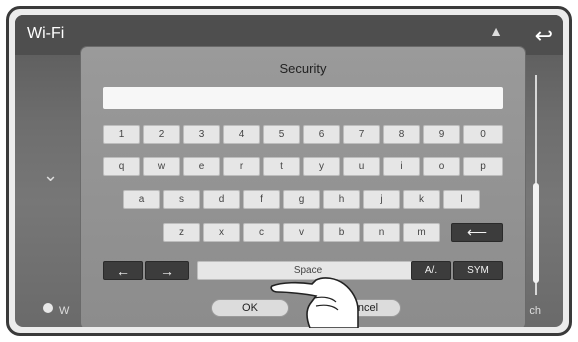  I want to click on key-j: j, so click(381, 199).